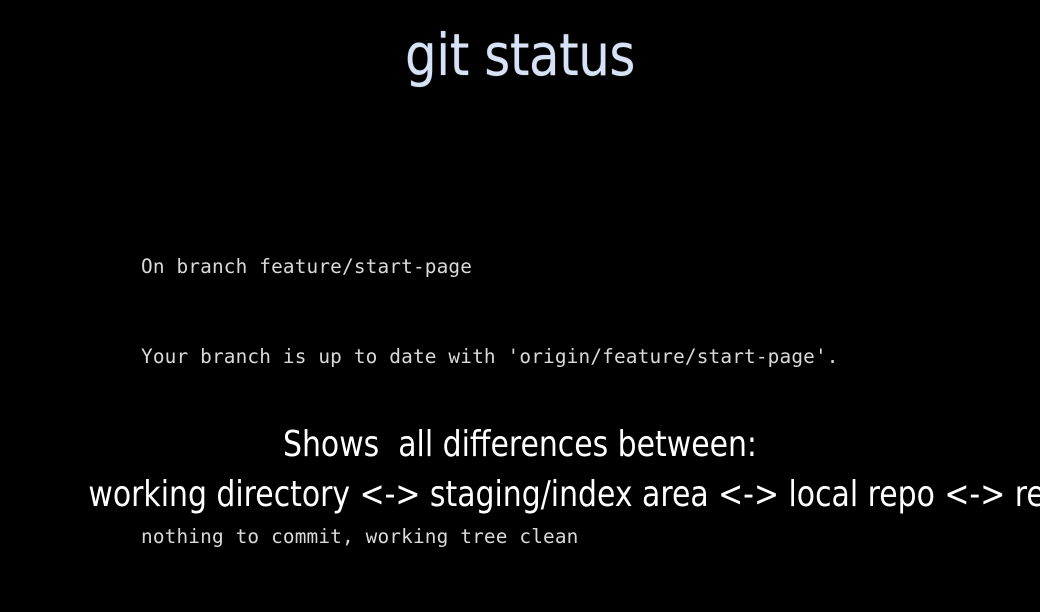  Describe the element at coordinates (520, 444) in the screenshot. I see `caption-line-primary: Shows all differences between:` at that location.